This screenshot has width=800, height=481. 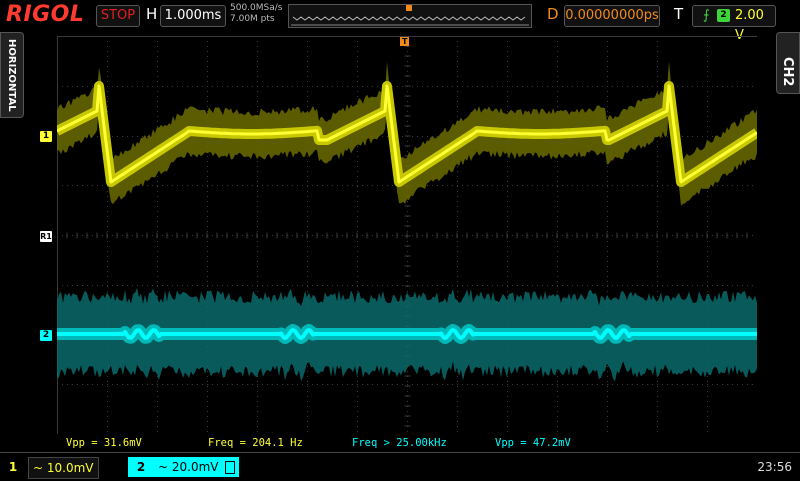 I want to click on ch2-tab-label: CH2, so click(x=787, y=72).